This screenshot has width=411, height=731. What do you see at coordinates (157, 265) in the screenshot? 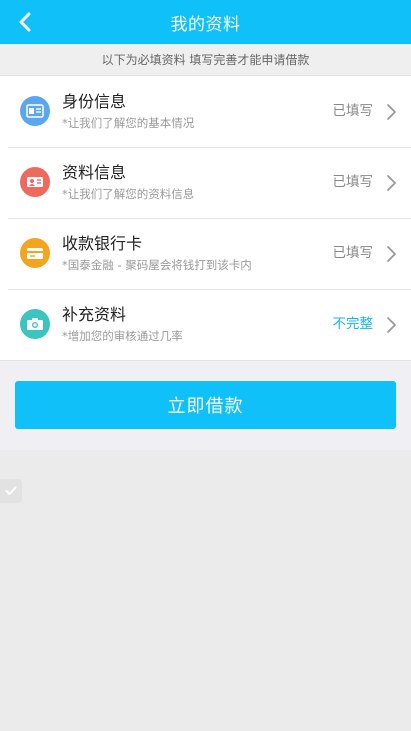
I see `item-subtitle: *国泰金融 - 聚码屋会将钱打到该卡内` at bounding box center [157, 265].